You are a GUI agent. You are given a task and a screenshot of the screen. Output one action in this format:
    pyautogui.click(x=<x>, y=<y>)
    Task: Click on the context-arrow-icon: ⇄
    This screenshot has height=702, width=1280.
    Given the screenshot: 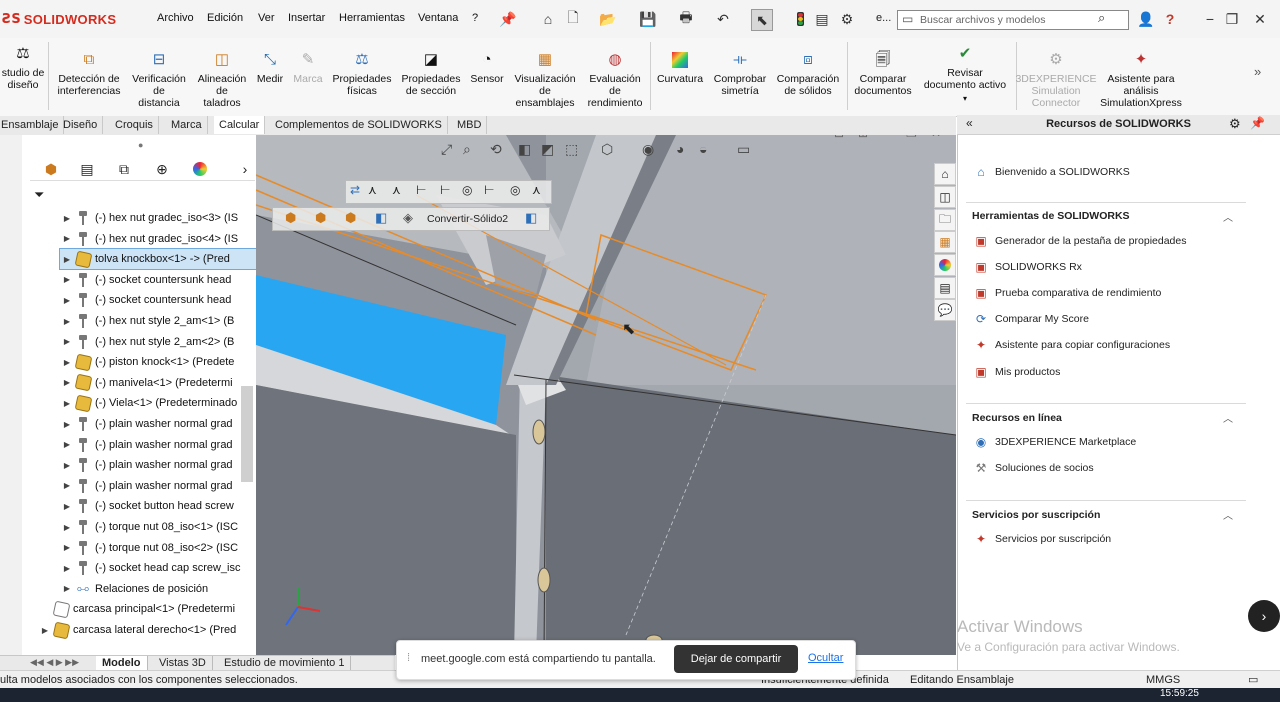 What is the action you would take?
    pyautogui.click(x=355, y=190)
    